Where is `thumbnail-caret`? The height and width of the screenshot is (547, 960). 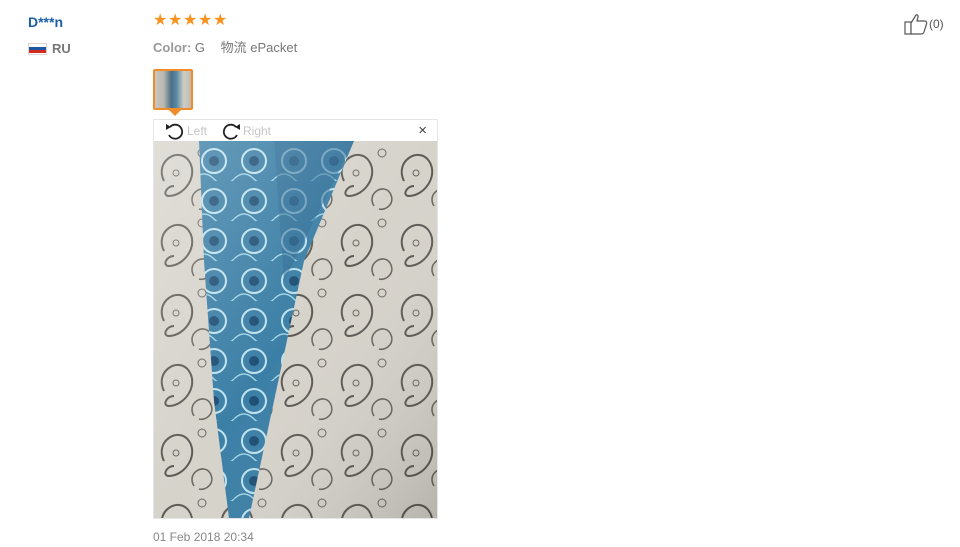 thumbnail-caret is located at coordinates (175, 113).